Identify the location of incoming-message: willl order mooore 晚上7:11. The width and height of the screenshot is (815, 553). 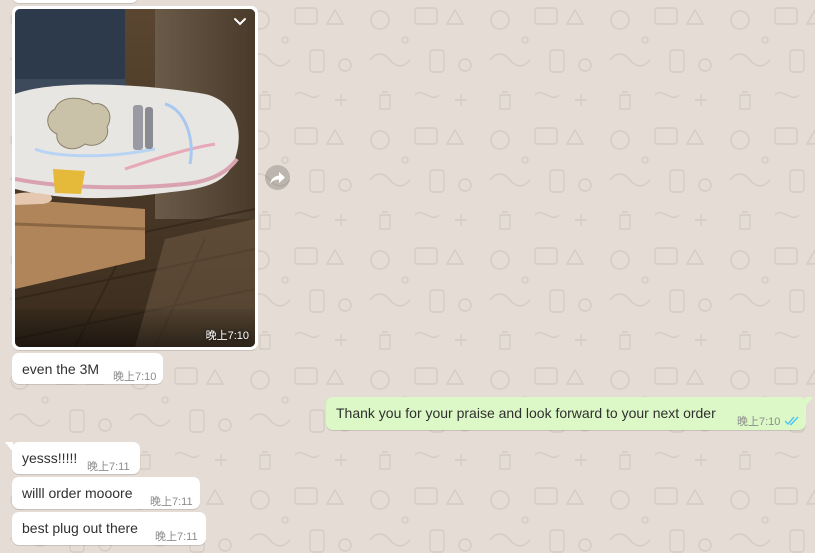
(106, 493).